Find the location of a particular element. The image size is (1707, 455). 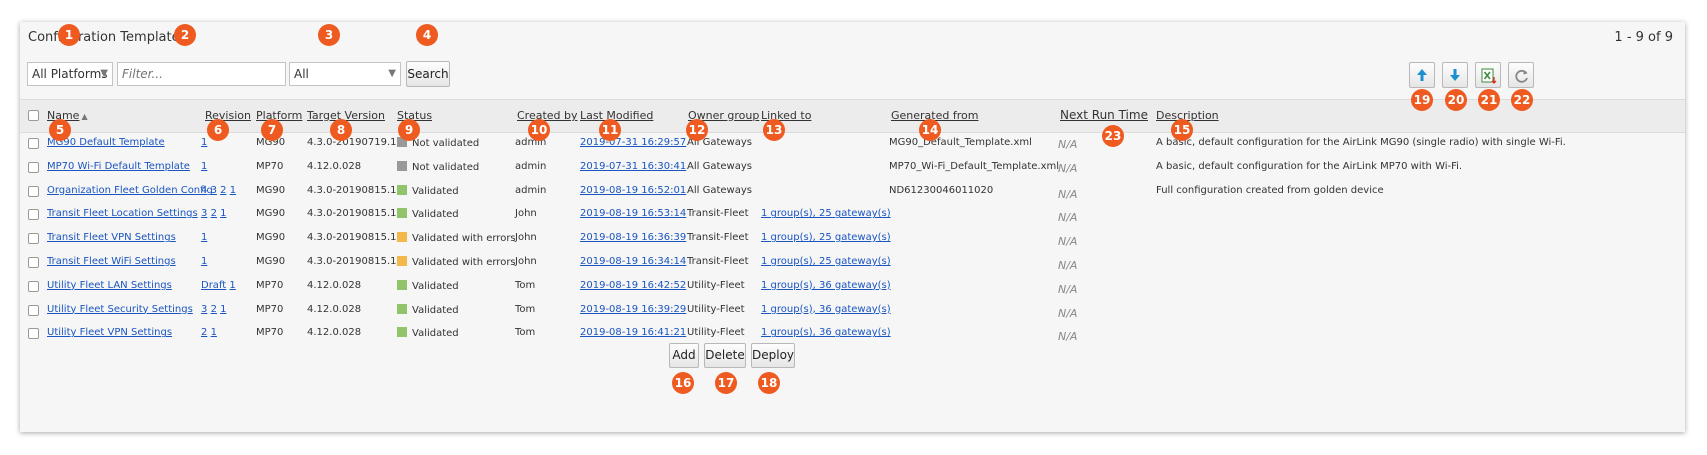

template-name-link: Transit Fleet VPN Settings is located at coordinates (111, 237).